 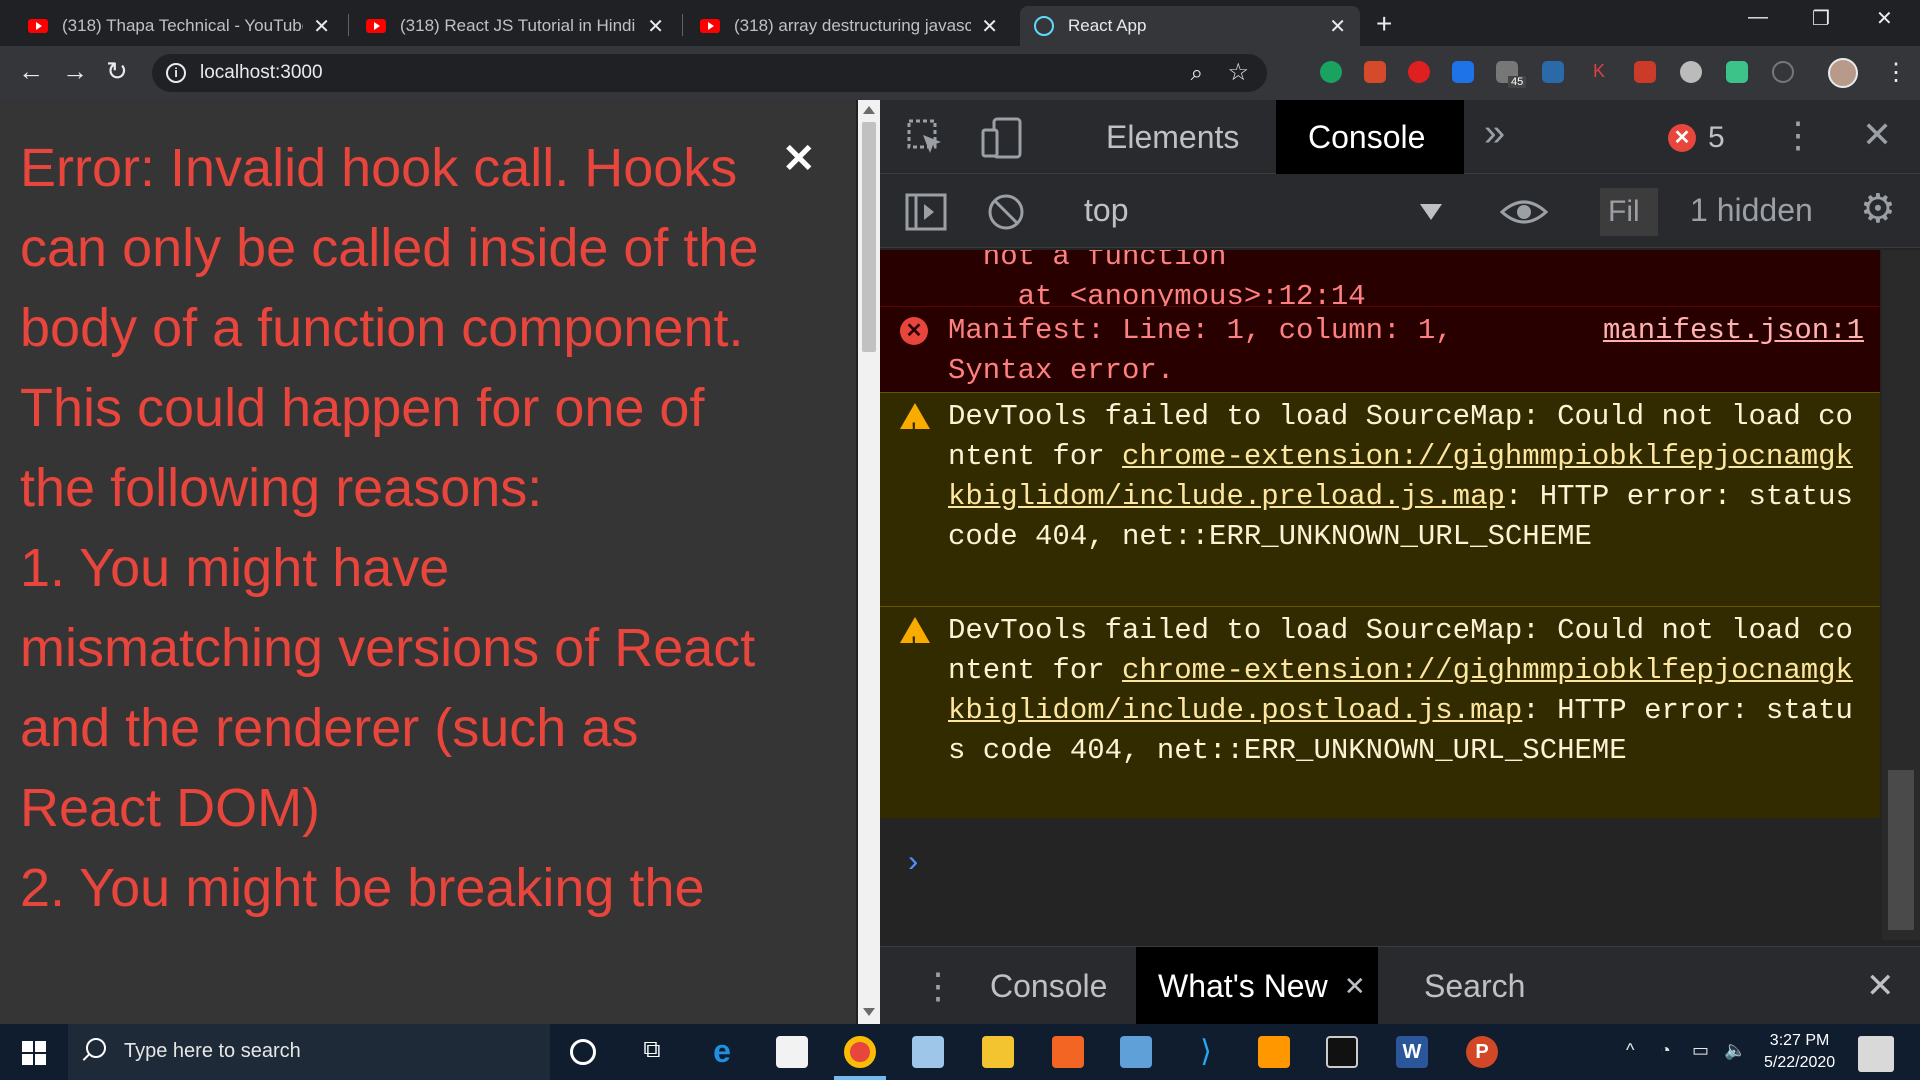 What do you see at coordinates (1006, 212) in the screenshot?
I see `clear-console-icon` at bounding box center [1006, 212].